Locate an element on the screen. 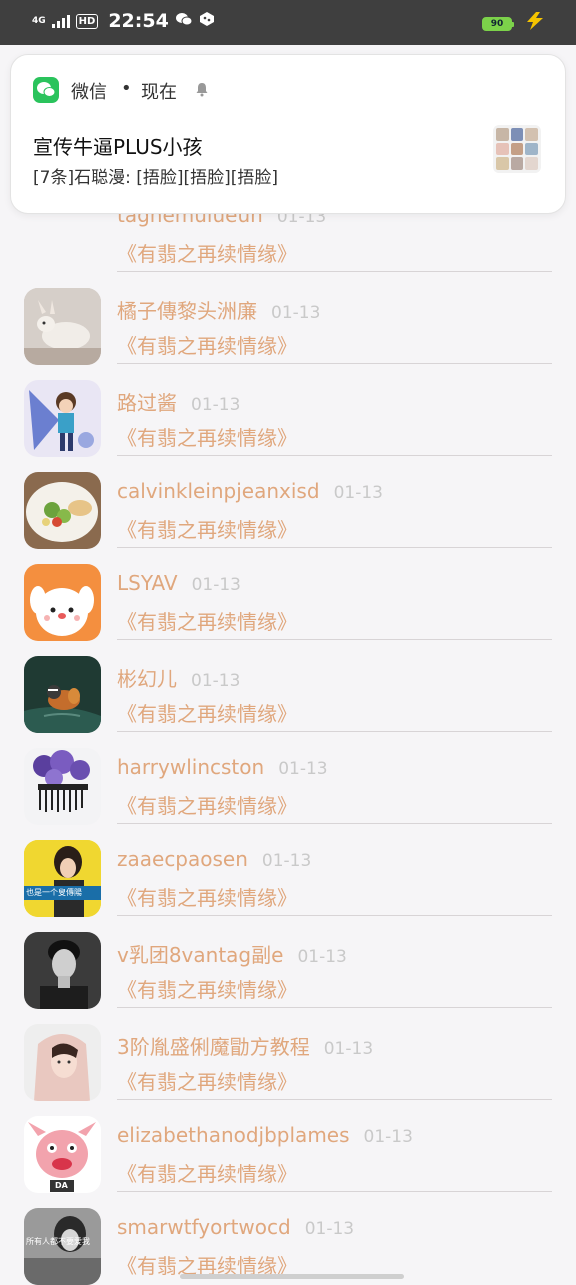 The width and height of the screenshot is (576, 1285). avatar: 所有人都不要爱我 is located at coordinates (62, 1246).